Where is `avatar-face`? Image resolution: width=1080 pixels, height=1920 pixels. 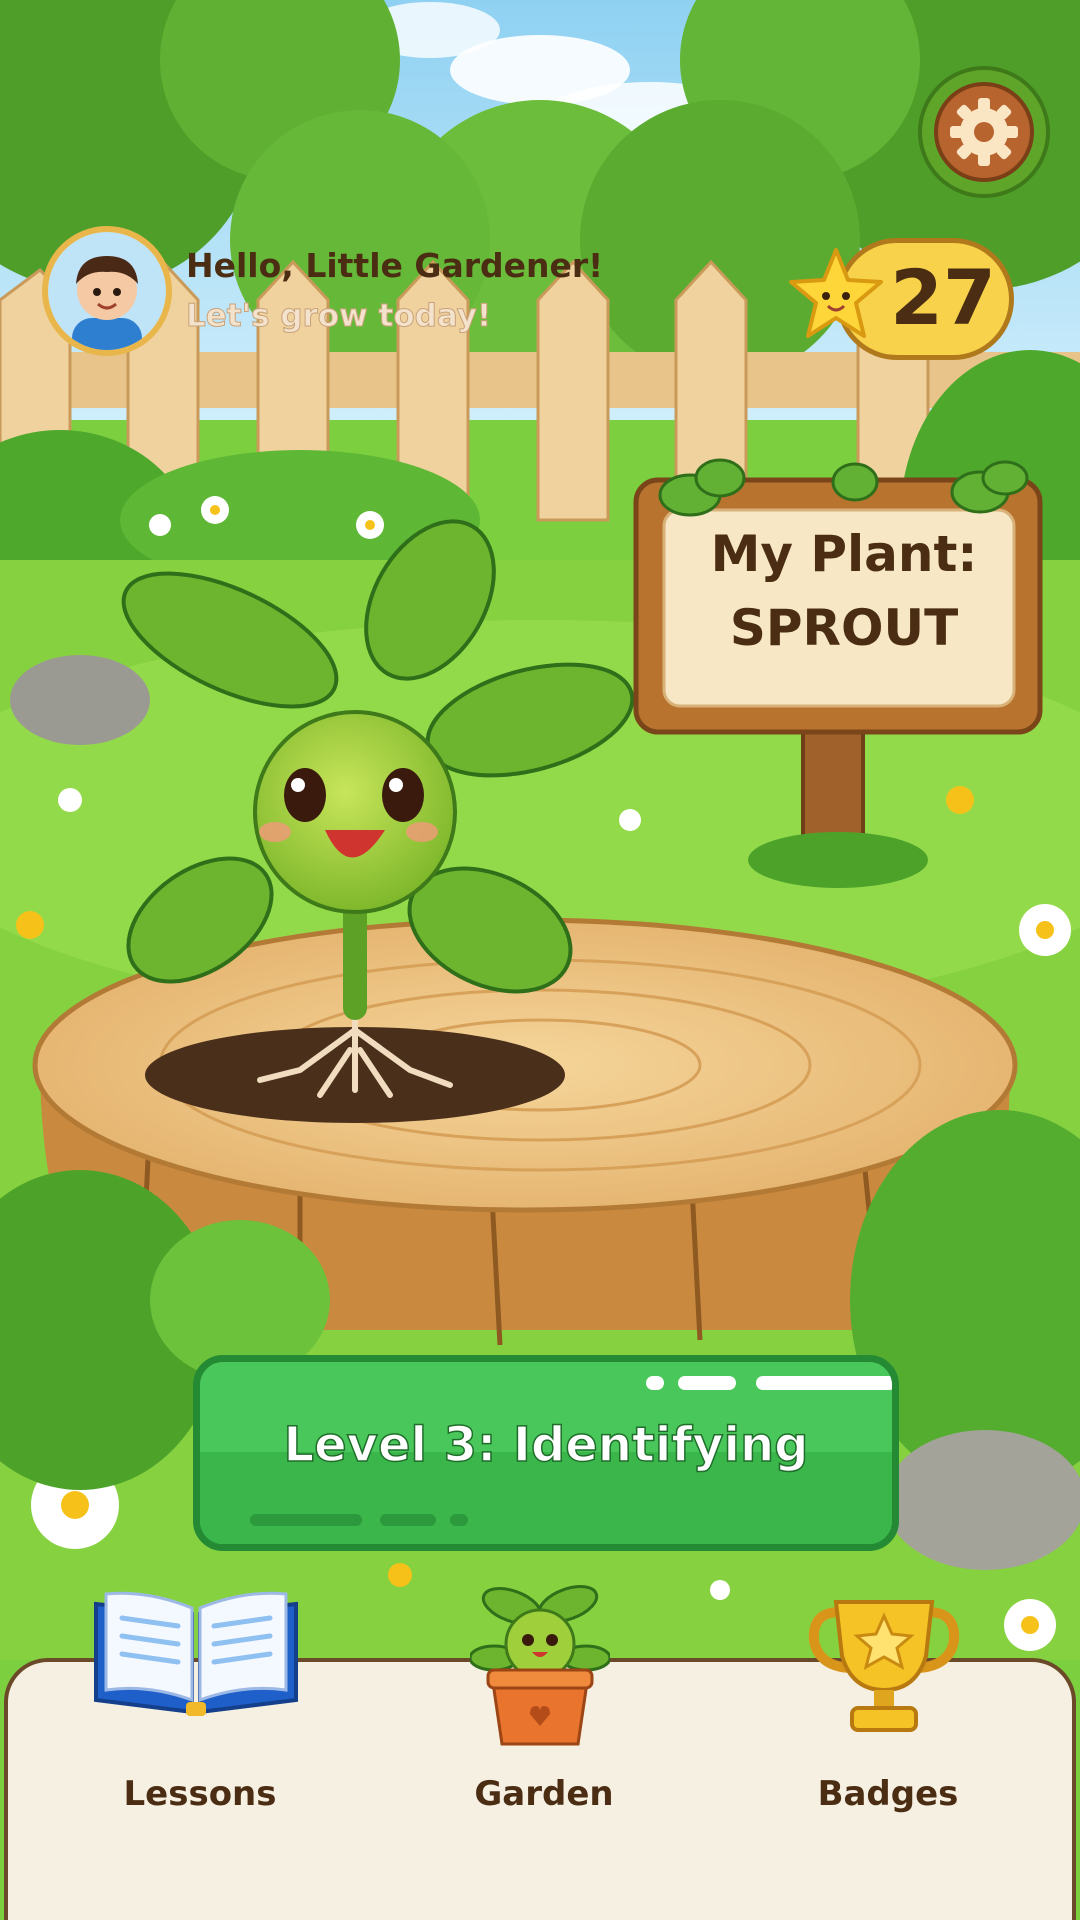 avatar-face is located at coordinates (107, 291).